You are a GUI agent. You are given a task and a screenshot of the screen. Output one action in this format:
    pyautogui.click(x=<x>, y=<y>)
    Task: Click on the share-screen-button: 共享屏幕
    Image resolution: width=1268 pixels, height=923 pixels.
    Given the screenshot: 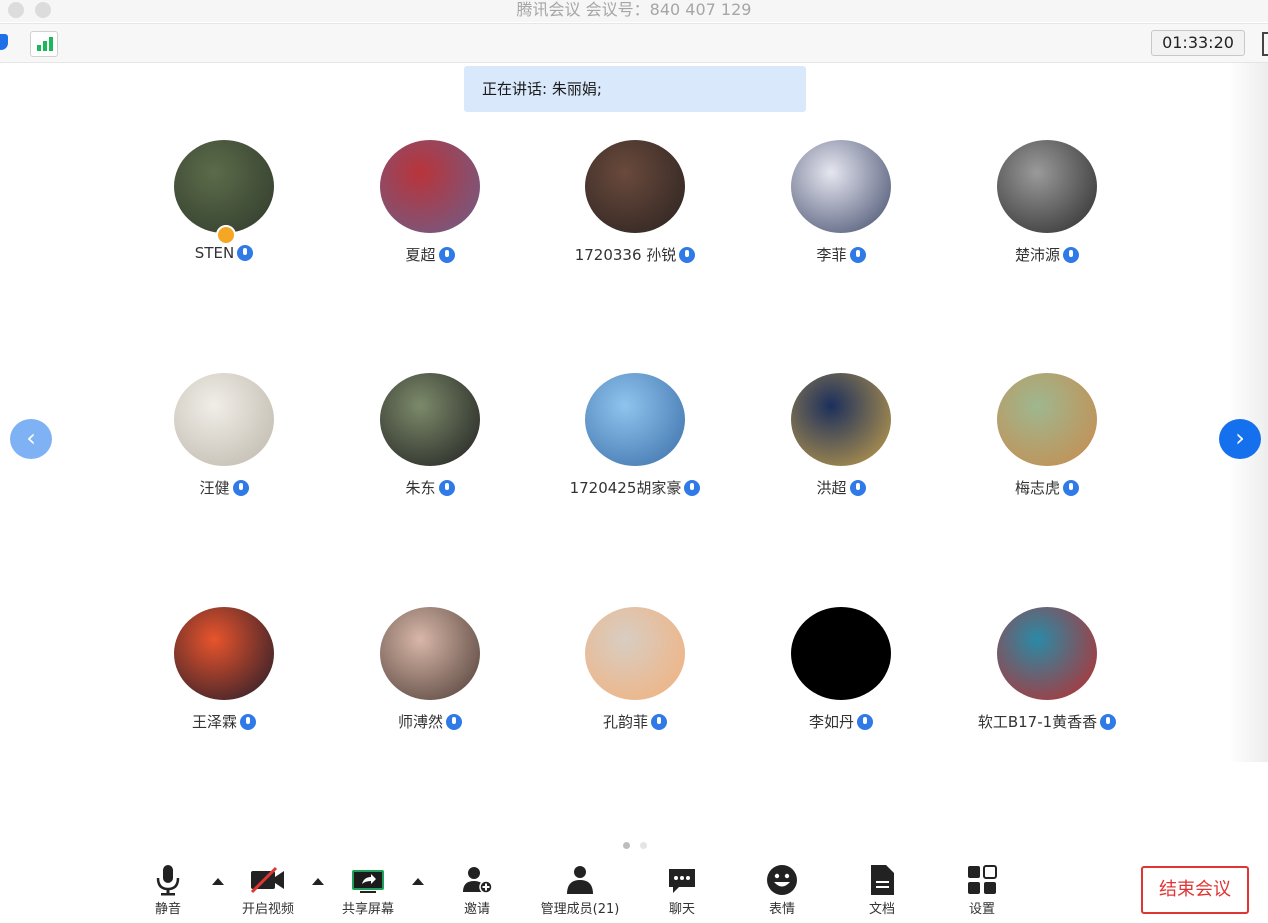 What is the action you would take?
    pyautogui.click(x=368, y=890)
    